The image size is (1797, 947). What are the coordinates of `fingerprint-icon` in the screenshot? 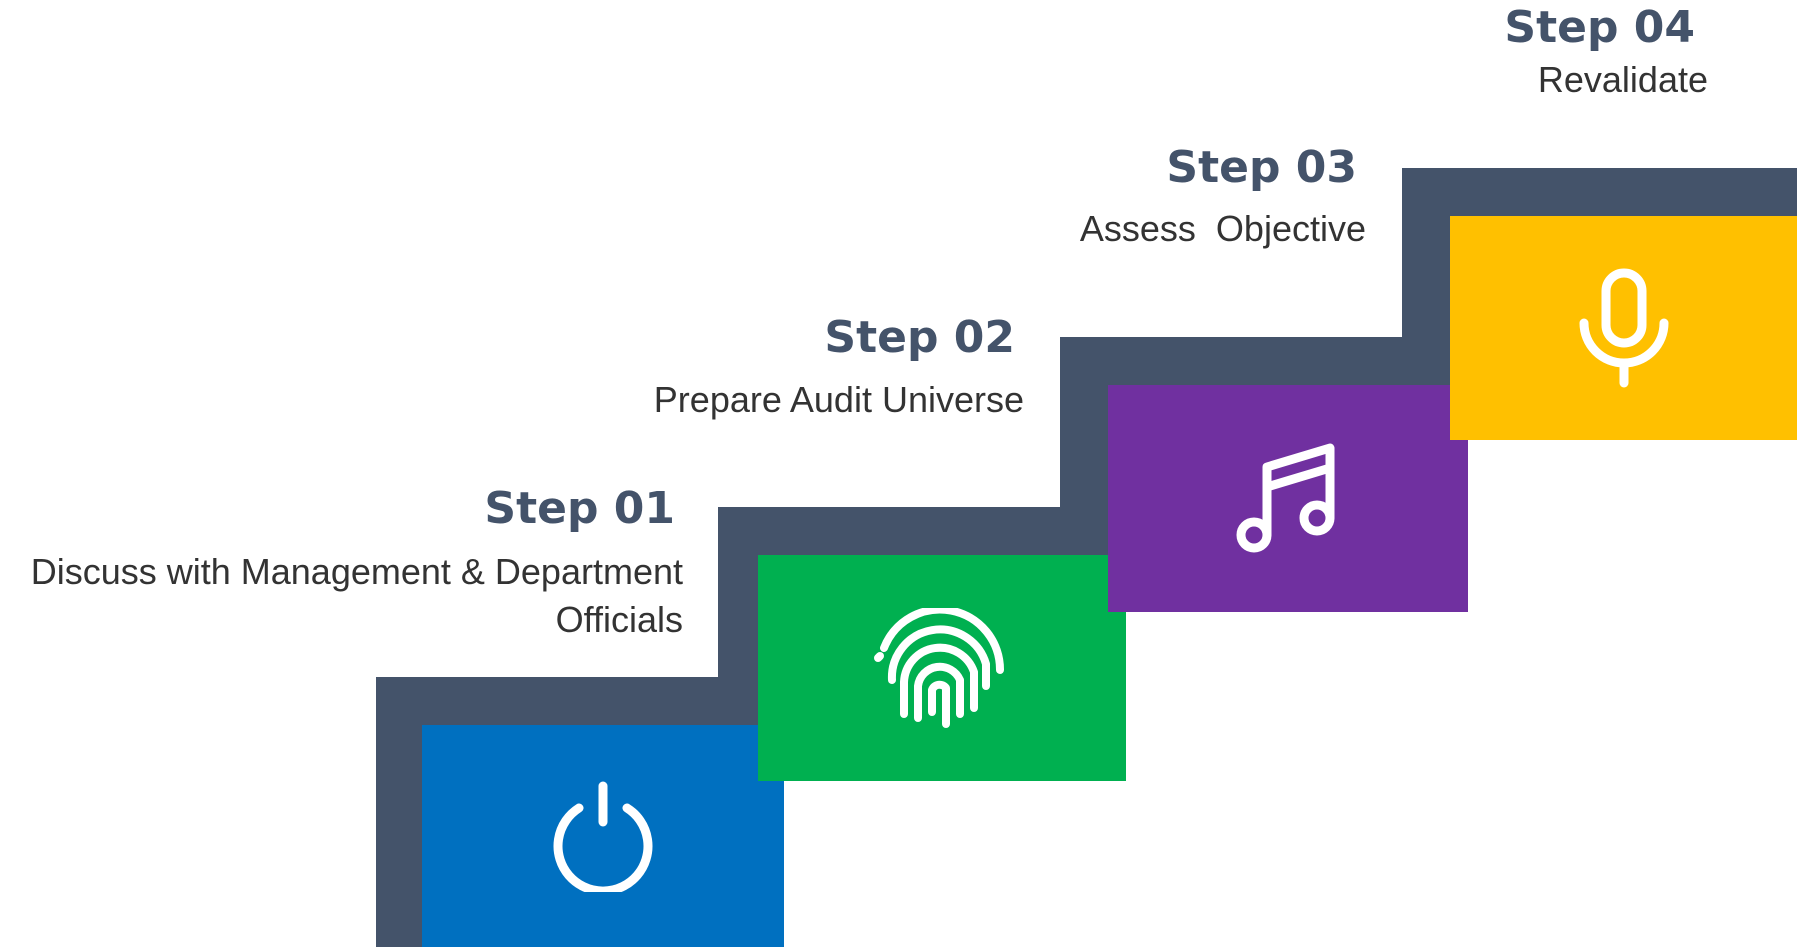 It's located at (942, 668).